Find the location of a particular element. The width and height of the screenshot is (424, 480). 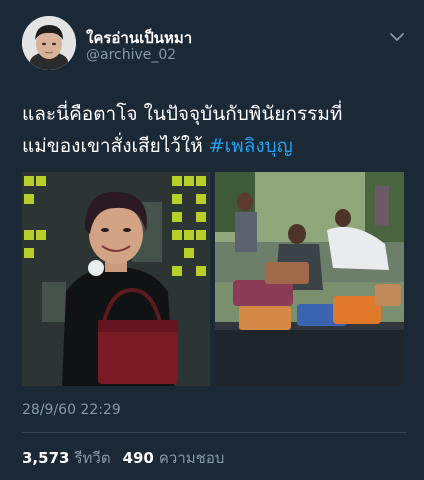

likes-count: 490 is located at coordinates (138, 458).